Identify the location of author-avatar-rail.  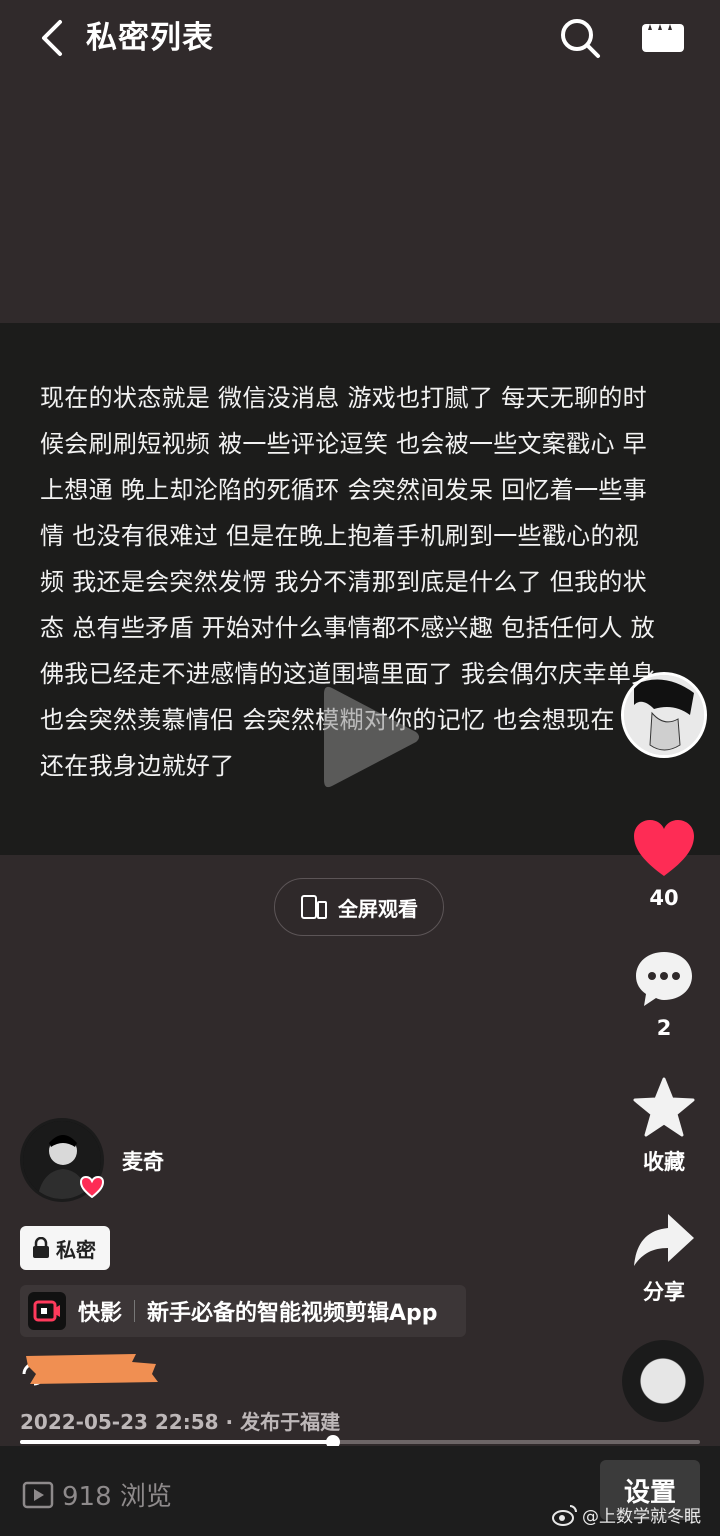
(664, 715).